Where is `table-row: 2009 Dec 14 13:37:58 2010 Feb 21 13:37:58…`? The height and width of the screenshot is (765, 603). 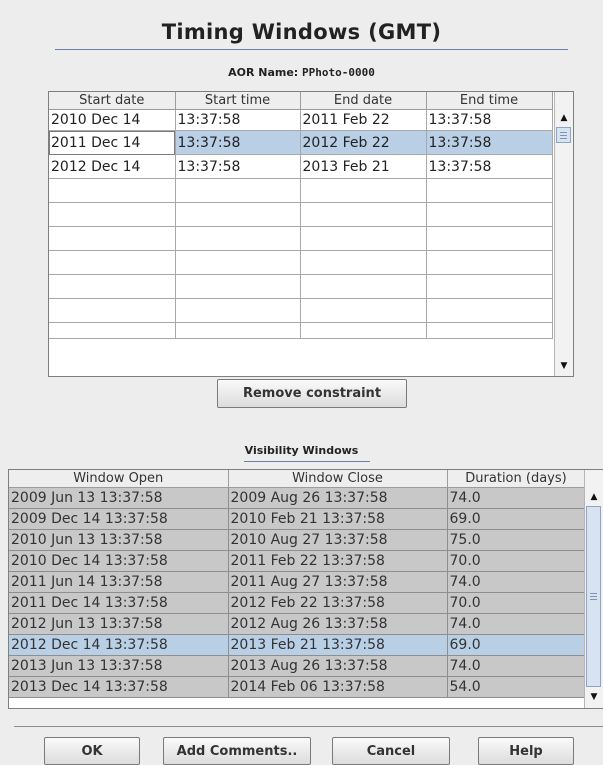
table-row: 2009 Dec 14 13:37:58 2010 Feb 21 13:37:58… is located at coordinates (297, 519).